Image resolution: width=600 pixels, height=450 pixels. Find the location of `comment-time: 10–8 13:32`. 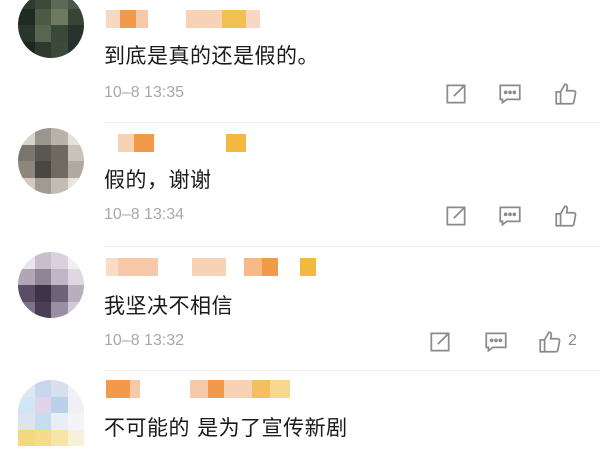

comment-time: 10–8 13:32 is located at coordinates (144, 340).